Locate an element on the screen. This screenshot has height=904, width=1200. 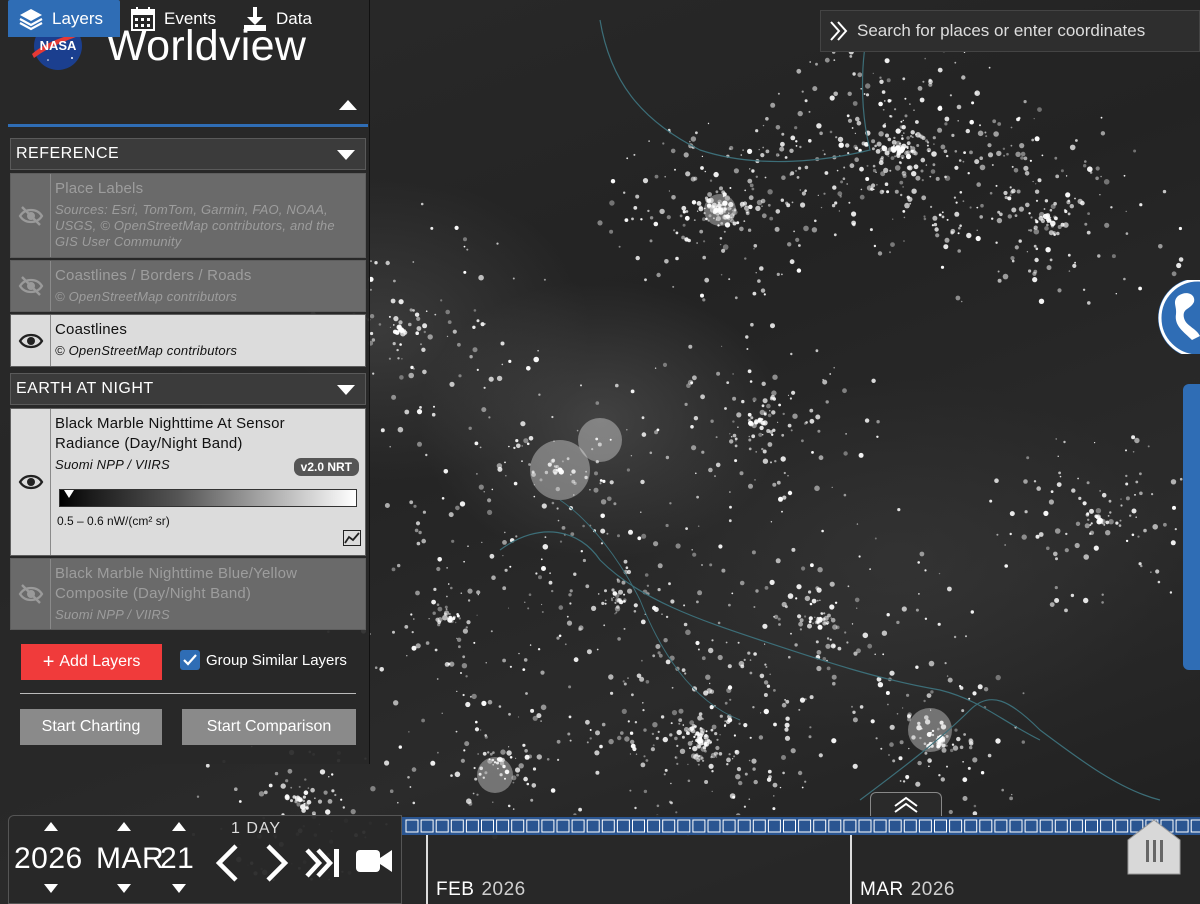
month-down-arrow is located at coordinates (124, 888).